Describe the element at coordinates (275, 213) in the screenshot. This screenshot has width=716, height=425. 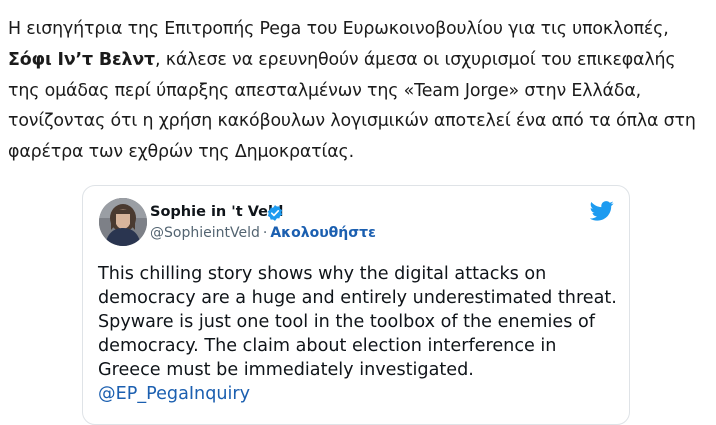
I see `verified-badge-icon` at that location.